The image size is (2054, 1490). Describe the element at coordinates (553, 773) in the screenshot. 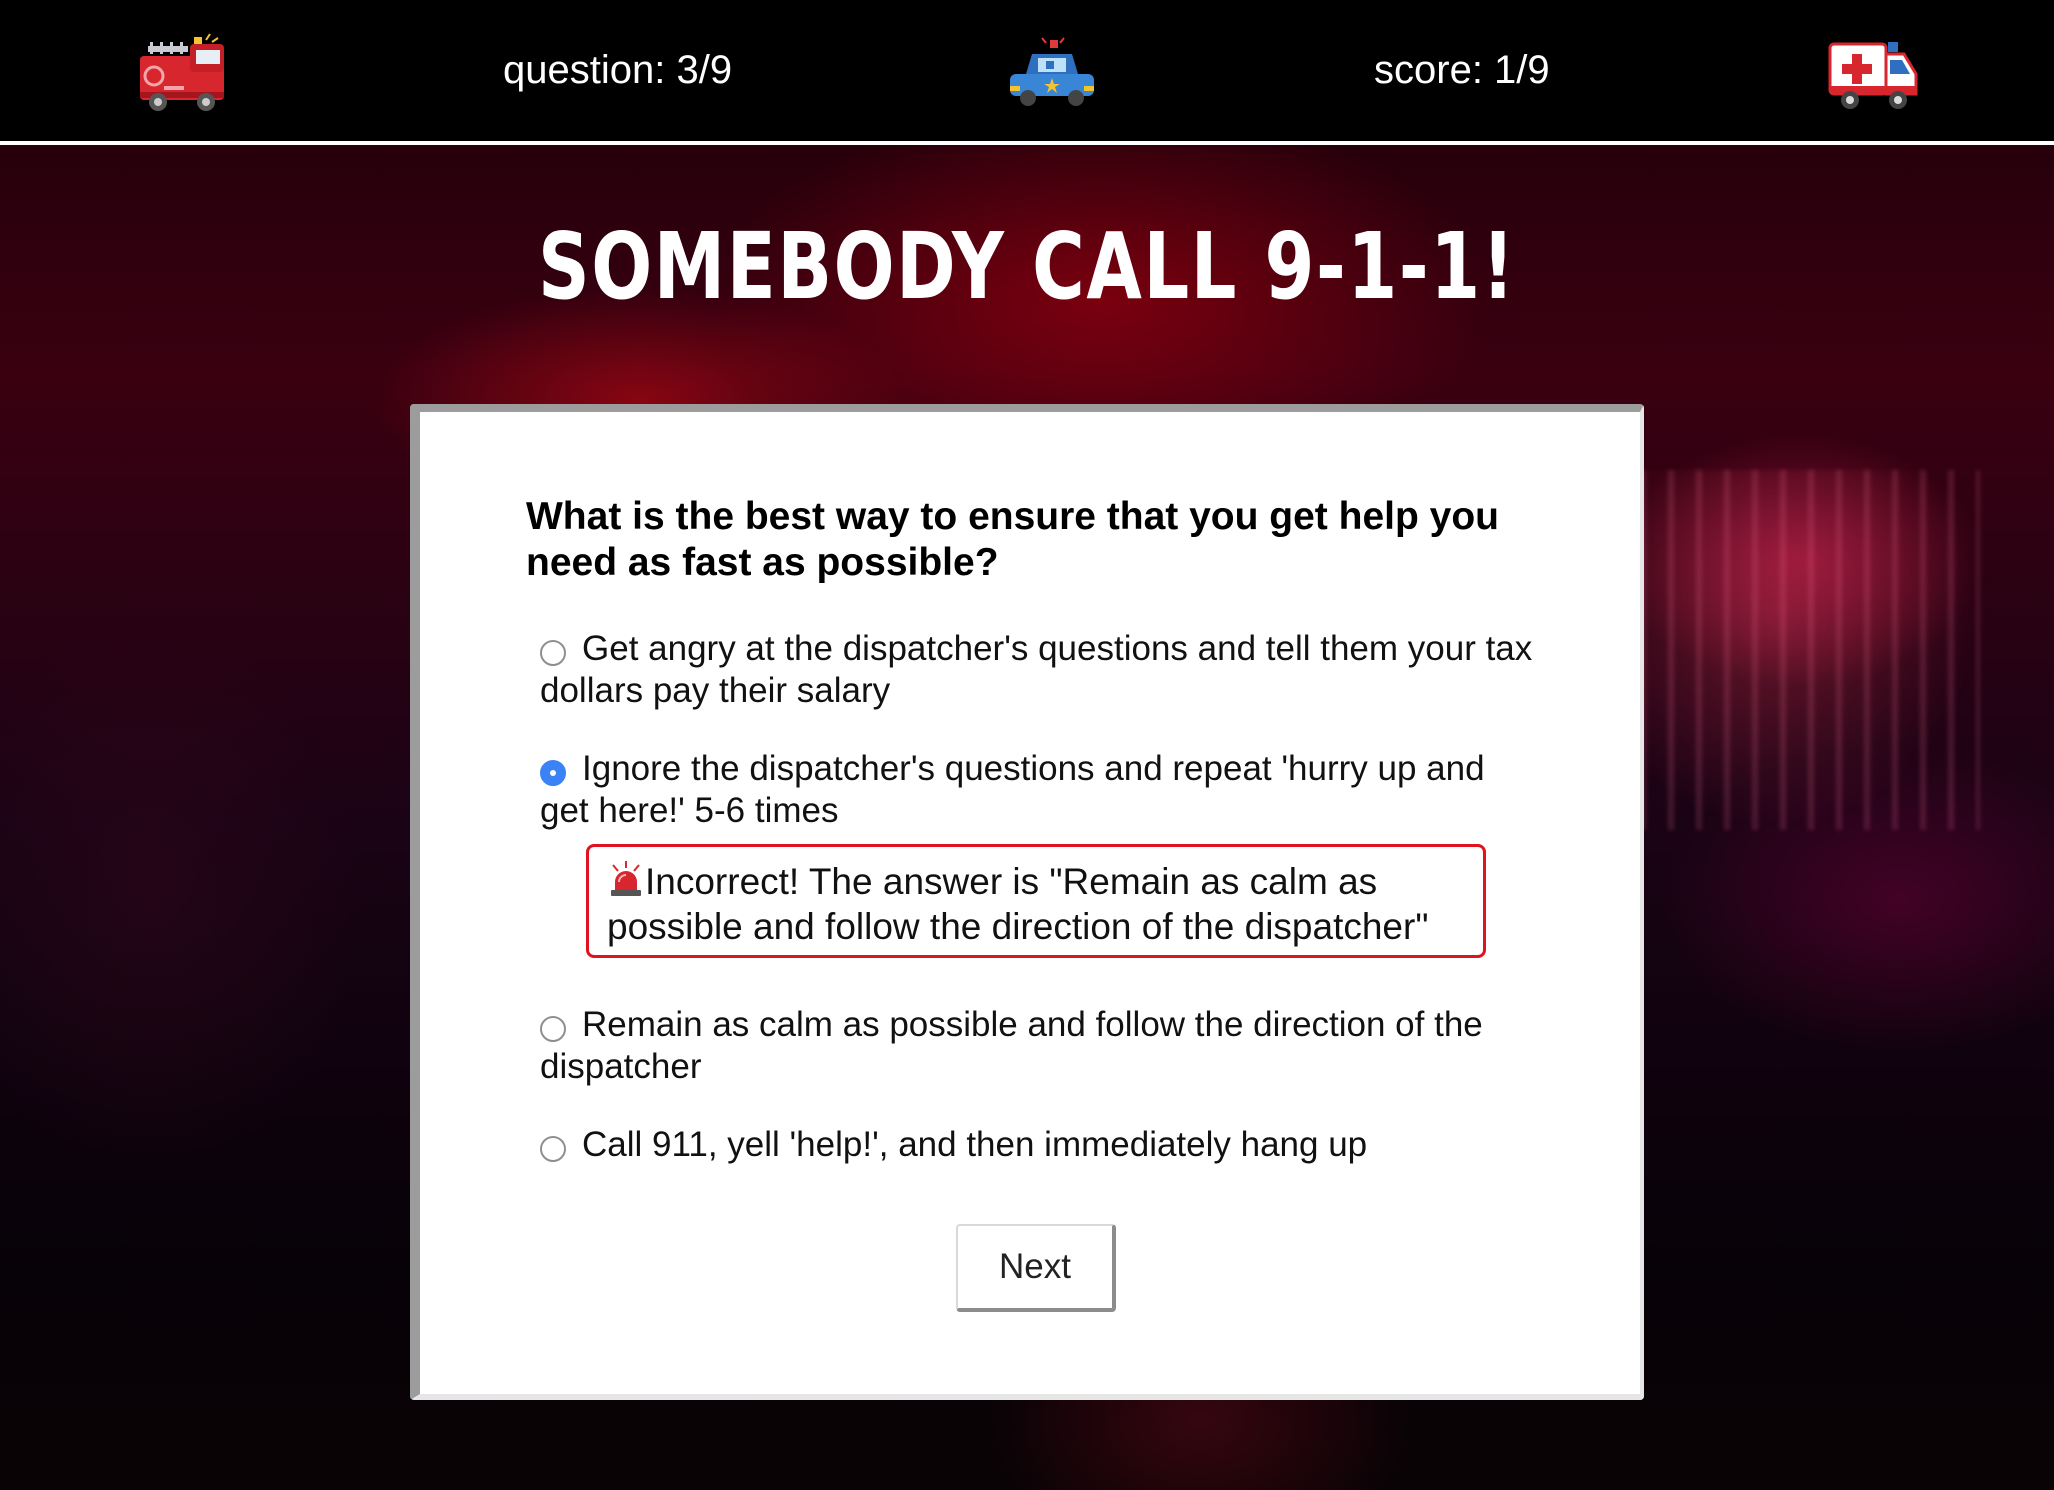

I see `radio-button-selected` at that location.